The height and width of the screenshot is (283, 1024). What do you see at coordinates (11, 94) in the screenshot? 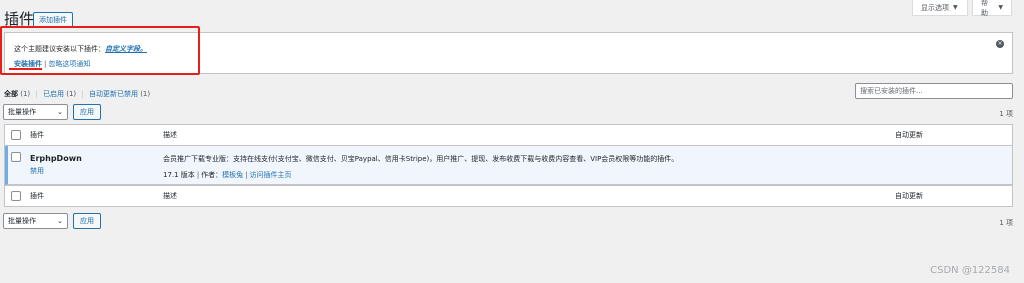
I see `filter-all: 全部` at bounding box center [11, 94].